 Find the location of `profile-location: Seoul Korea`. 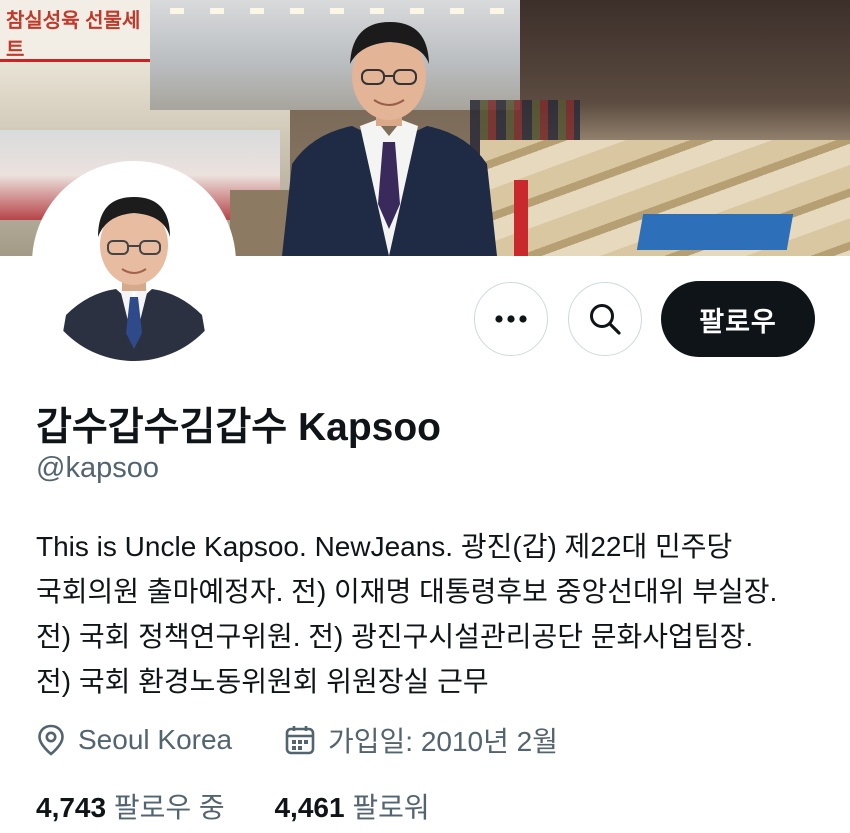

profile-location: Seoul Korea is located at coordinates (134, 740).